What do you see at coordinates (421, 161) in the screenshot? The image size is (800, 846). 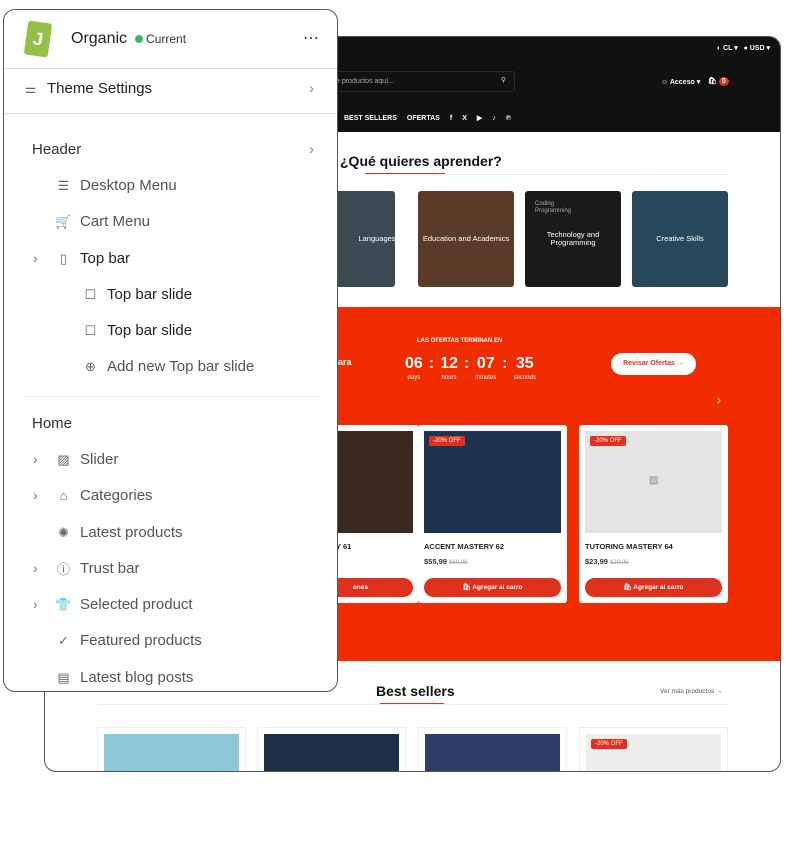 I see `learn-title: ¿Qué quieres aprender?` at bounding box center [421, 161].